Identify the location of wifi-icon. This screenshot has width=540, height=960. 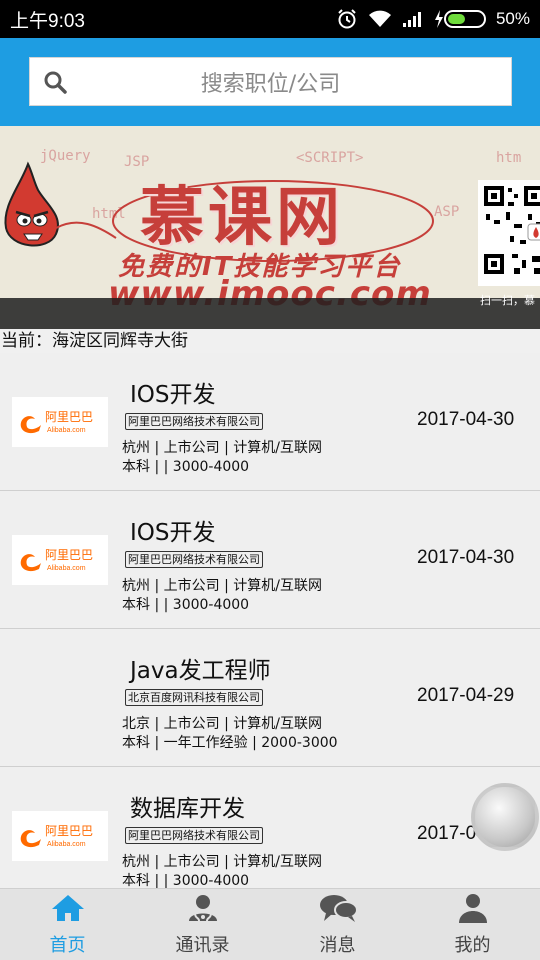
(380, 19).